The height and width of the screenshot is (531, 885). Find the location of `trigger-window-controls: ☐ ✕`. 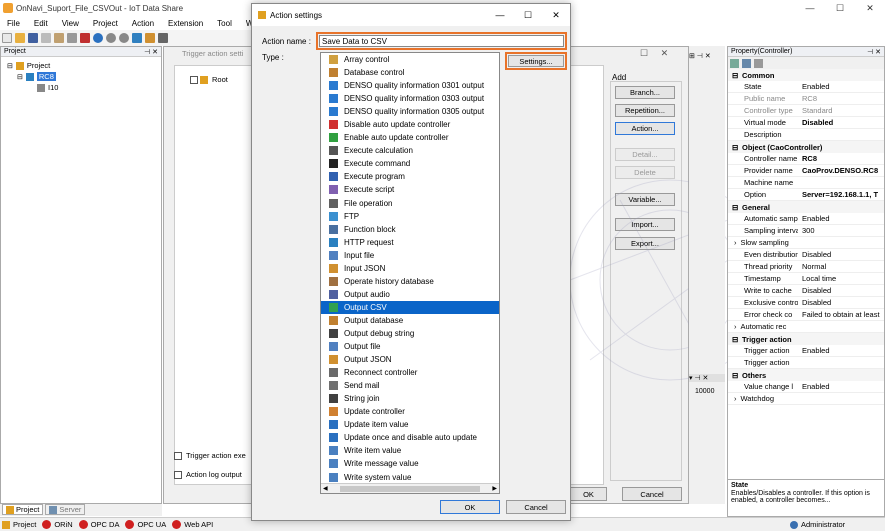

trigger-window-controls: ☐ ✕ is located at coordinates (654, 53).